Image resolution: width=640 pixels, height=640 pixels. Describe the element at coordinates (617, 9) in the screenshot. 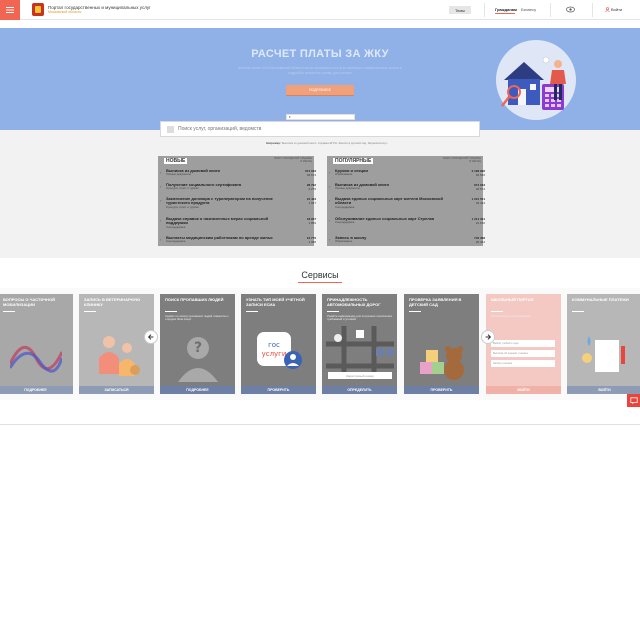

I see `login-label: Войти` at that location.